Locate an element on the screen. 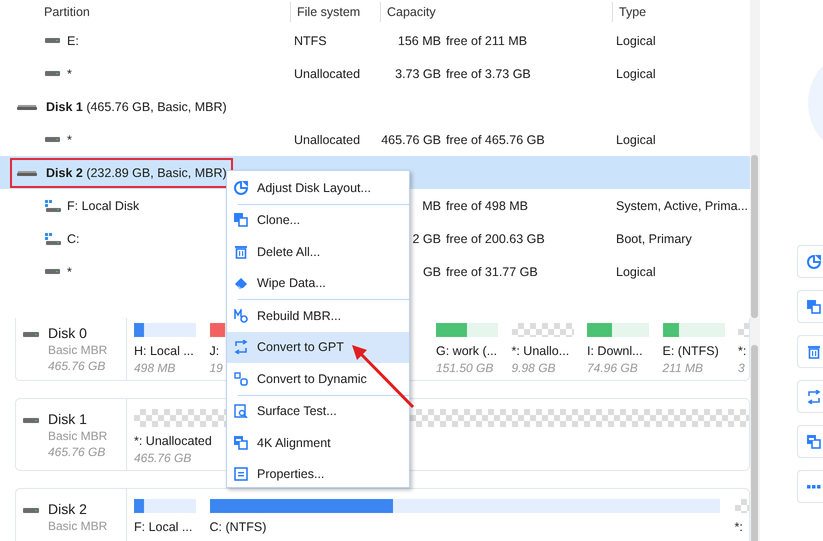  file-system: NTFS is located at coordinates (310, 41).